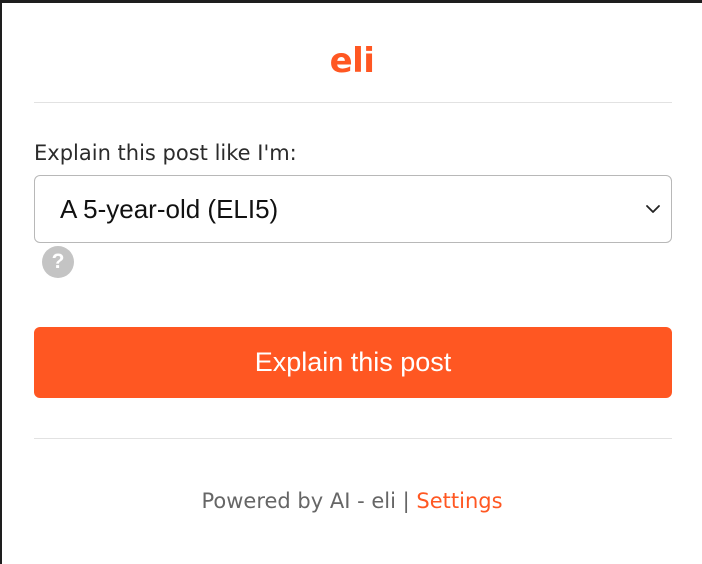 This screenshot has width=702, height=564. I want to click on eli-logo: eli, so click(352, 61).